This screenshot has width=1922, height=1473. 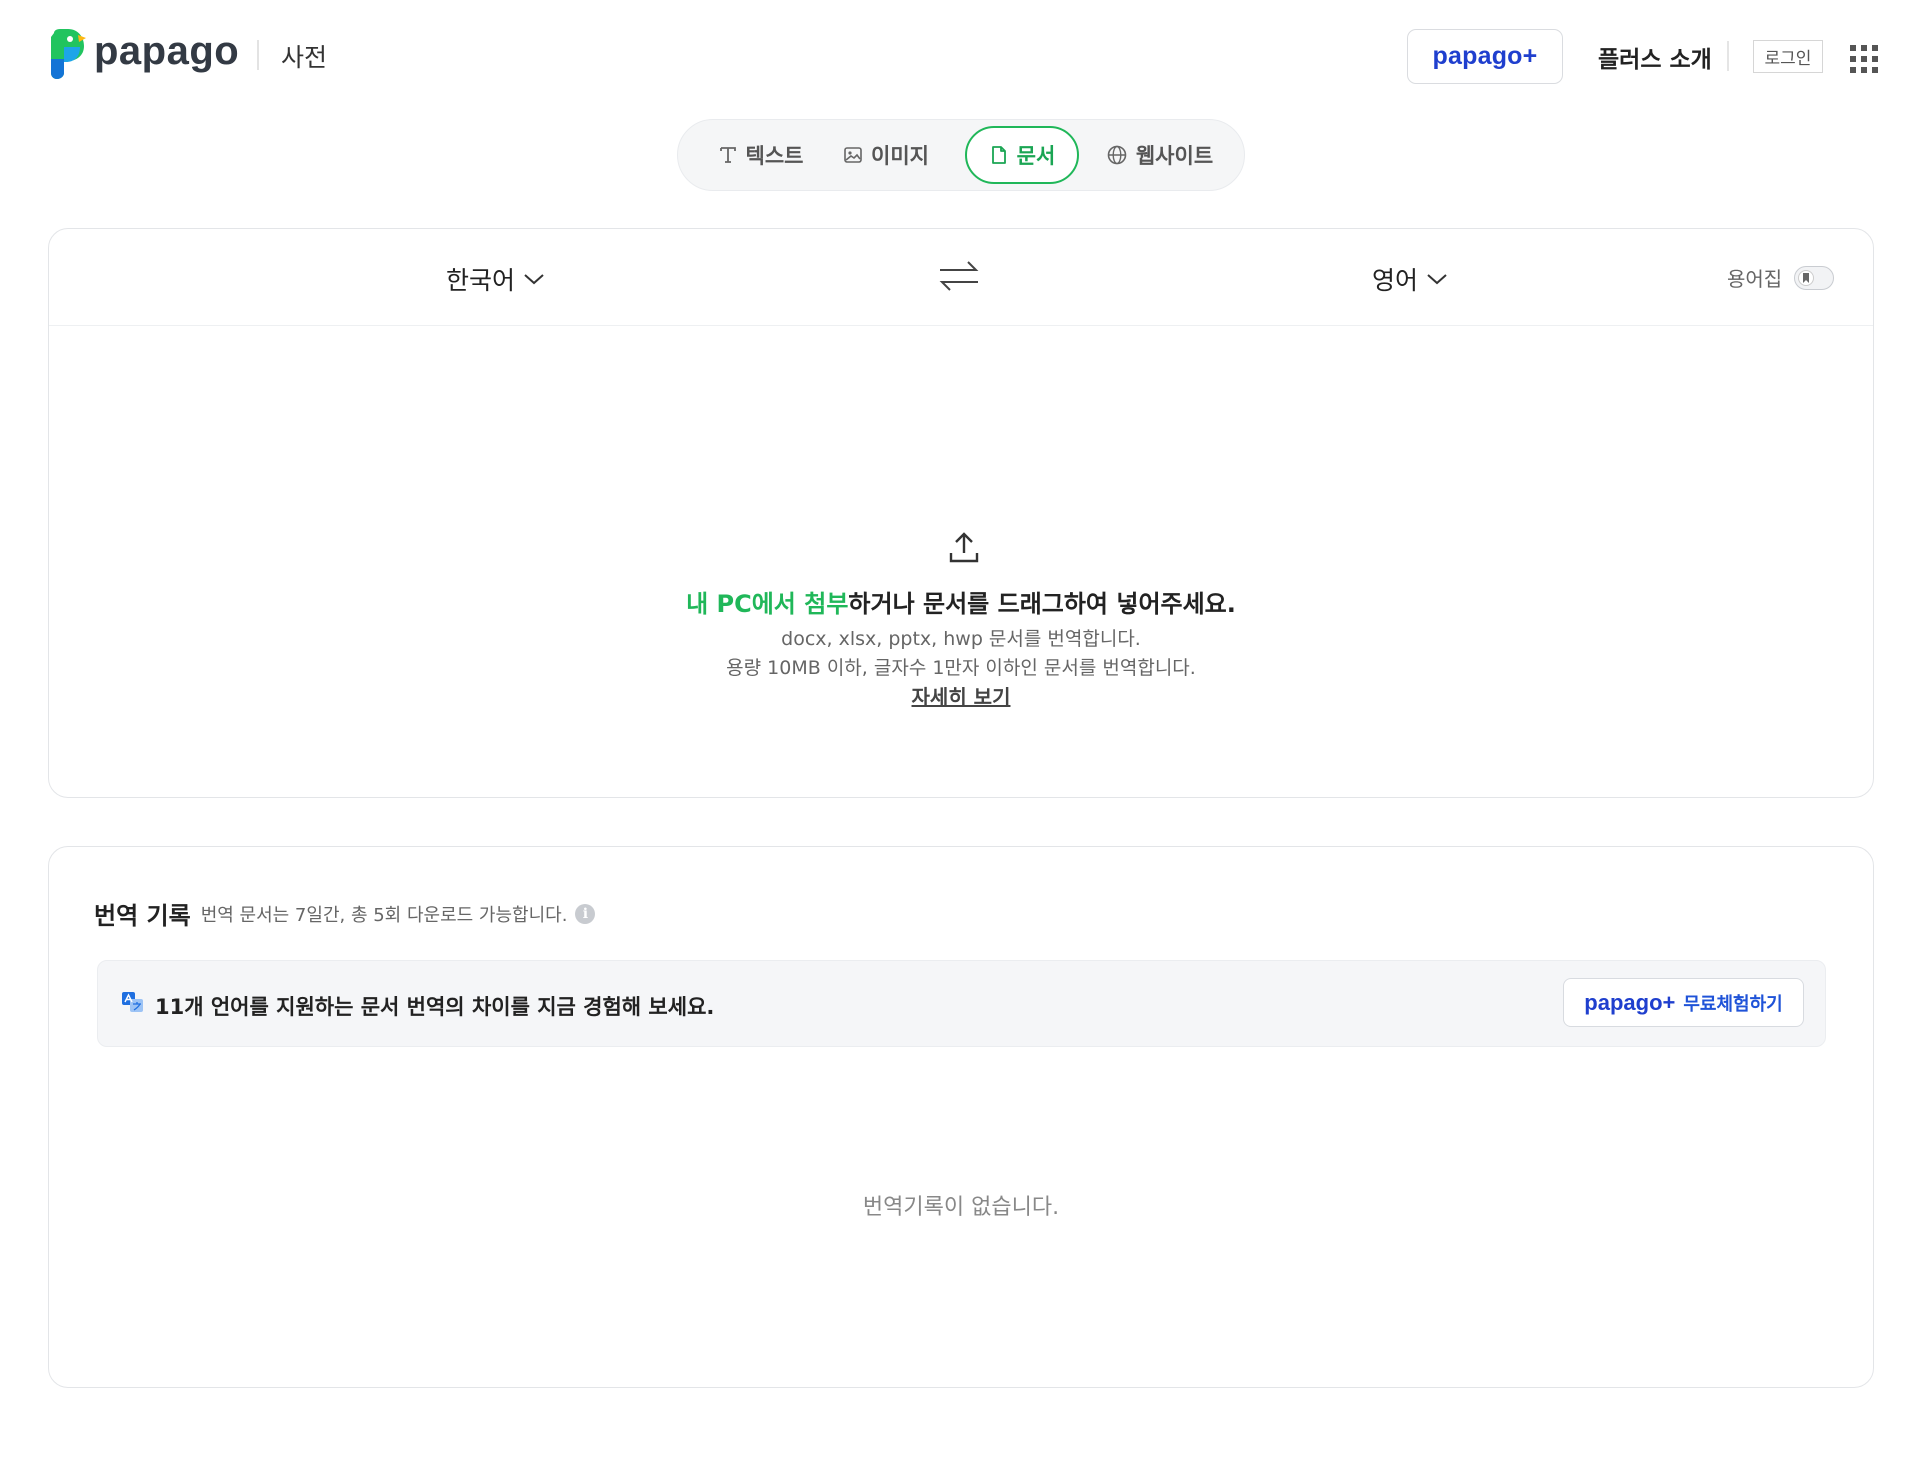 What do you see at coordinates (1395, 280) in the screenshot?
I see `target-language-label: 영어` at bounding box center [1395, 280].